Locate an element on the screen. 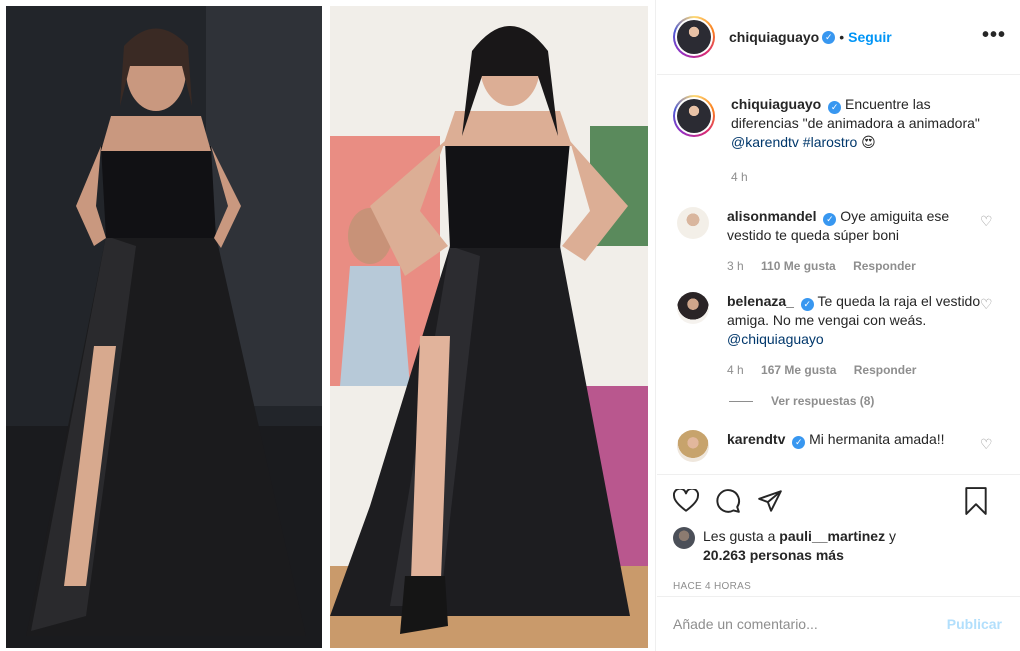 The width and height of the screenshot is (1020, 651). caption-time: 4 h is located at coordinates (739, 177).